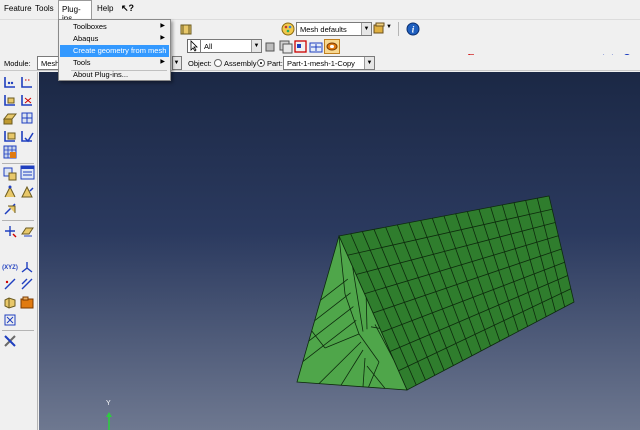 This screenshot has width=640, height=430. What do you see at coordinates (10, 100) in the screenshot?
I see `delete-seeds-icon` at bounding box center [10, 100].